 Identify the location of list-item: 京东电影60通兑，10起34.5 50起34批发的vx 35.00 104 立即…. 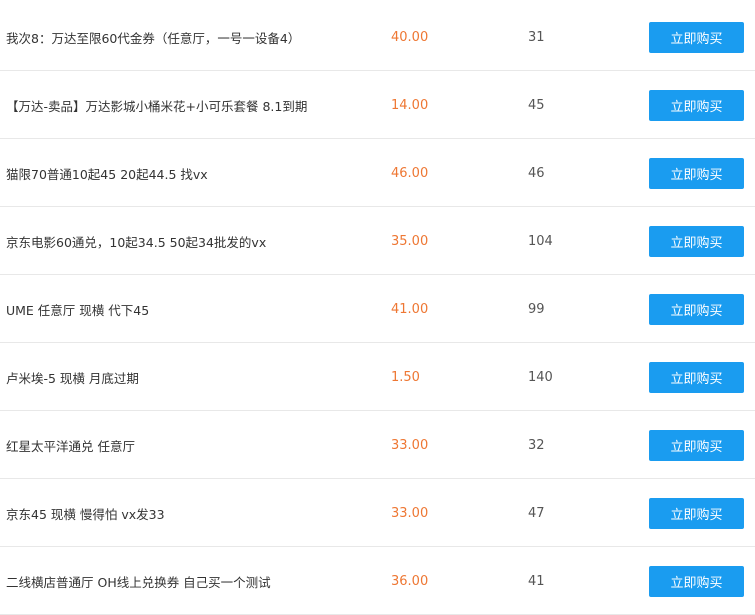
(377, 241).